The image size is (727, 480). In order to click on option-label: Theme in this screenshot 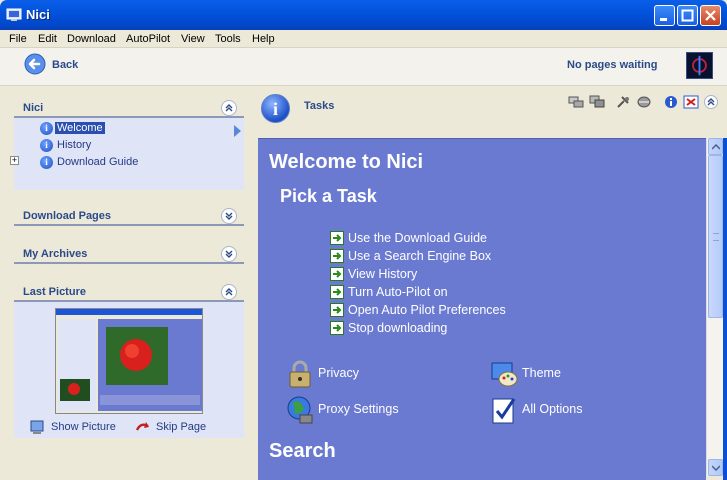, I will do `click(541, 373)`.